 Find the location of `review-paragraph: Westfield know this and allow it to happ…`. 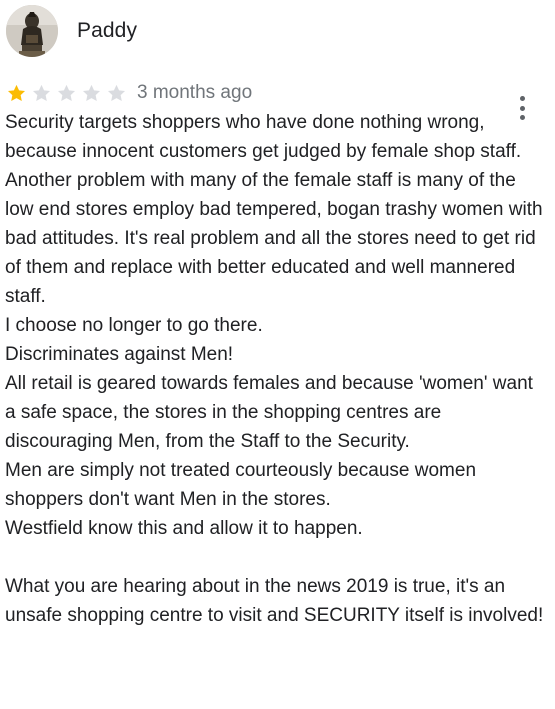

review-paragraph: Westfield know this and allow it to happ… is located at coordinates (184, 528).